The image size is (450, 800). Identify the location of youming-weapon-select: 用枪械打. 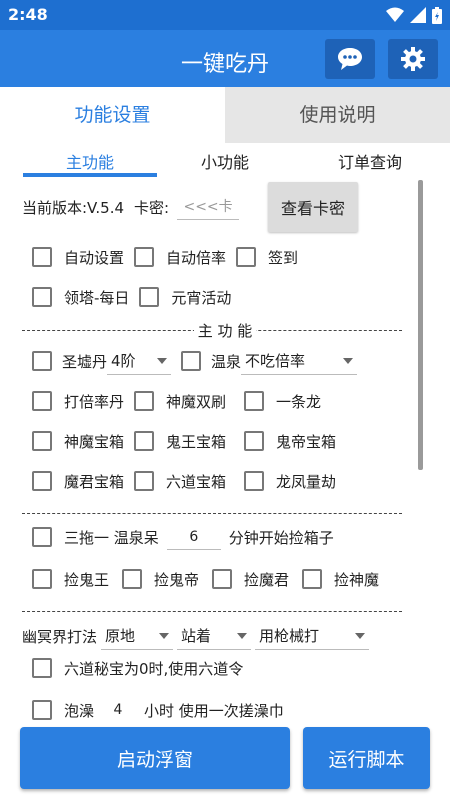
(312, 636).